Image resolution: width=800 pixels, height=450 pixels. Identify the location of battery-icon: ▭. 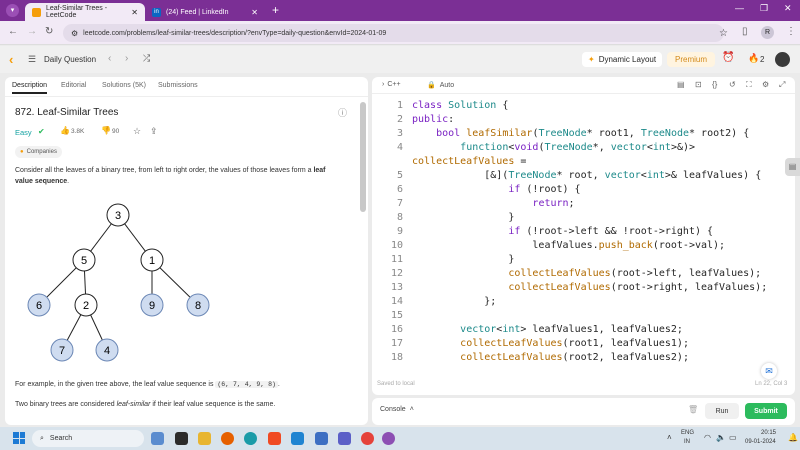
(733, 437).